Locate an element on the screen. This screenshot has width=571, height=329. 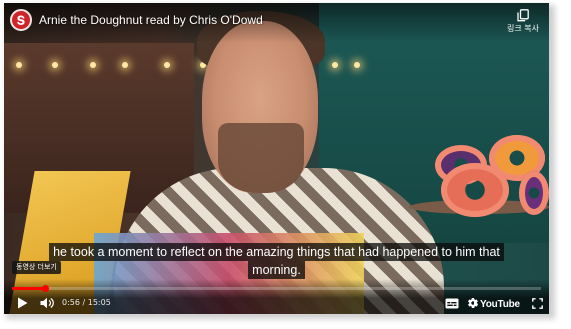
subtitles-button is located at coordinates (452, 303).